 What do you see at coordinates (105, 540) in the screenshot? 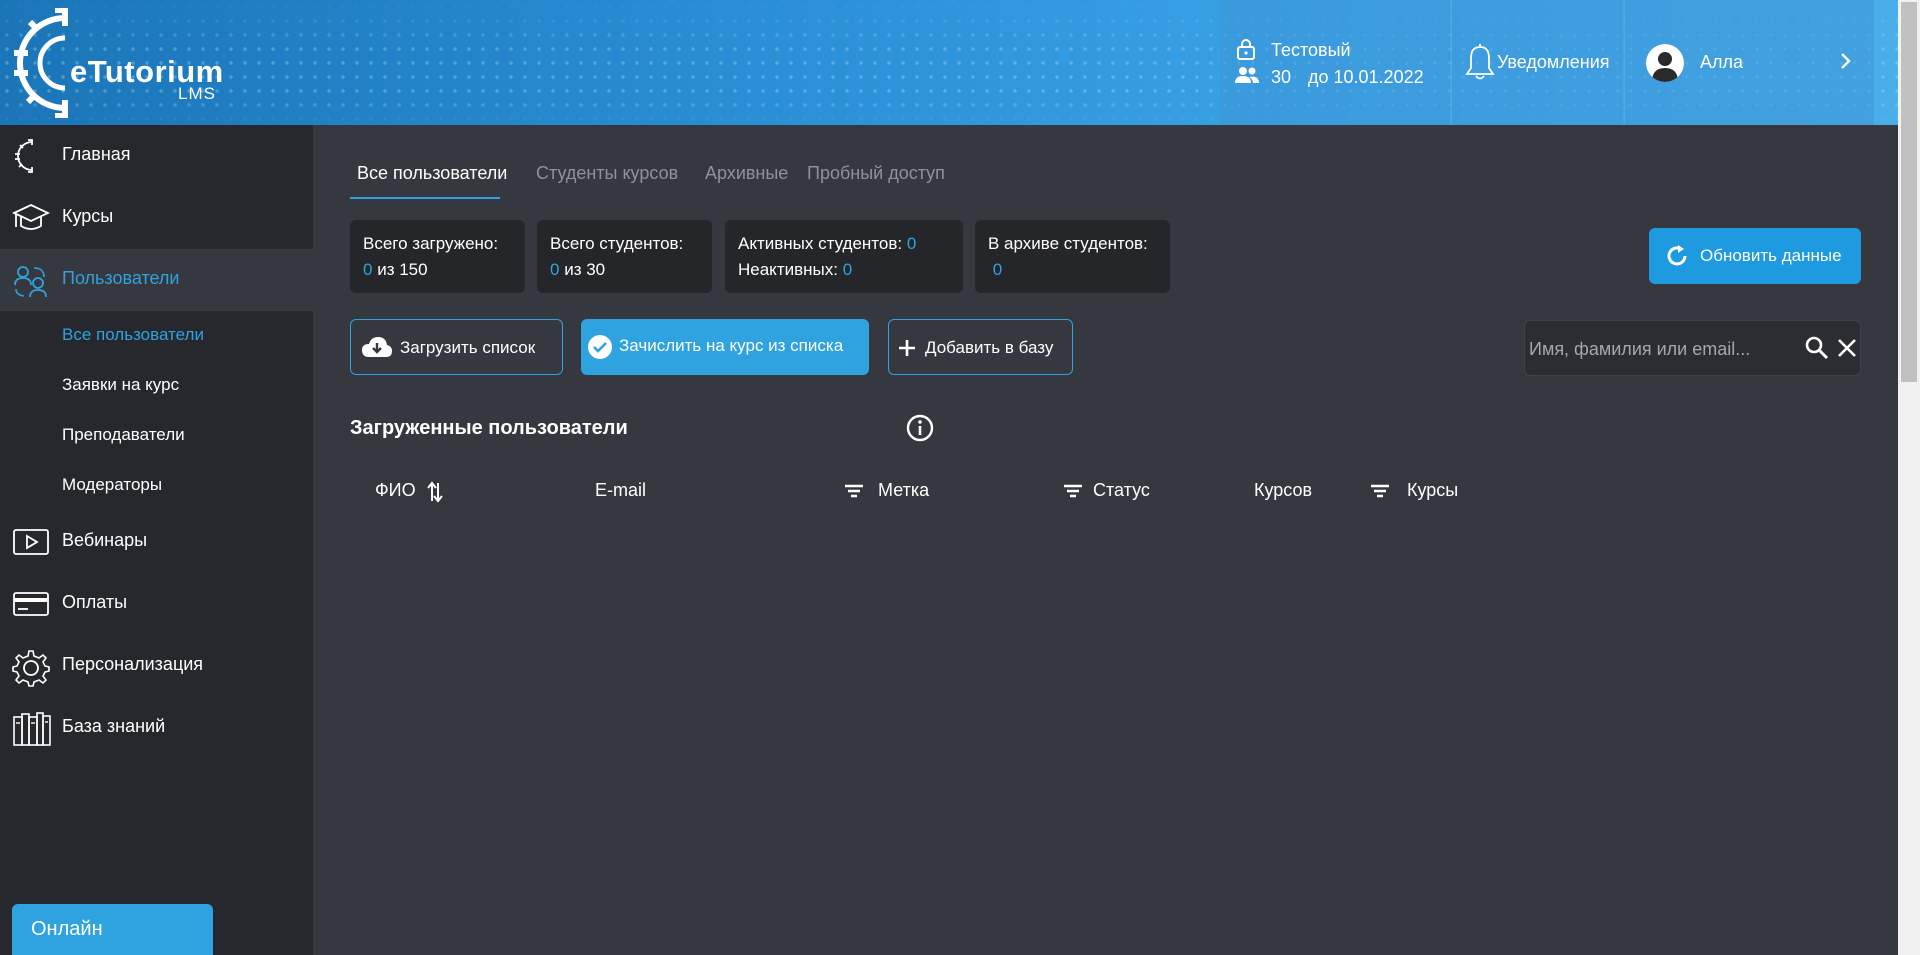
I see `sidebar-item-label: Вебинары` at bounding box center [105, 540].